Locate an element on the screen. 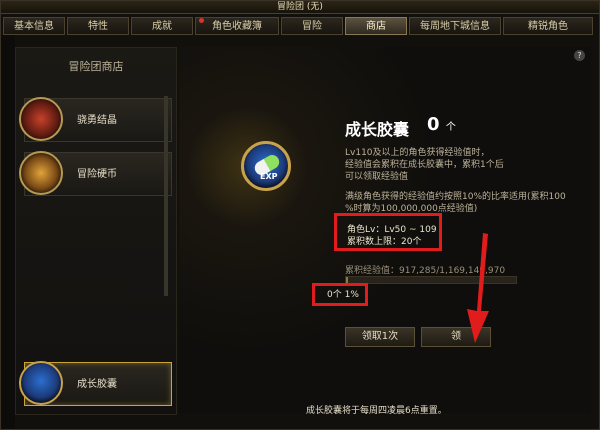 This screenshot has height=430, width=600. tab-label: 精锐角色 is located at coordinates (548, 26).